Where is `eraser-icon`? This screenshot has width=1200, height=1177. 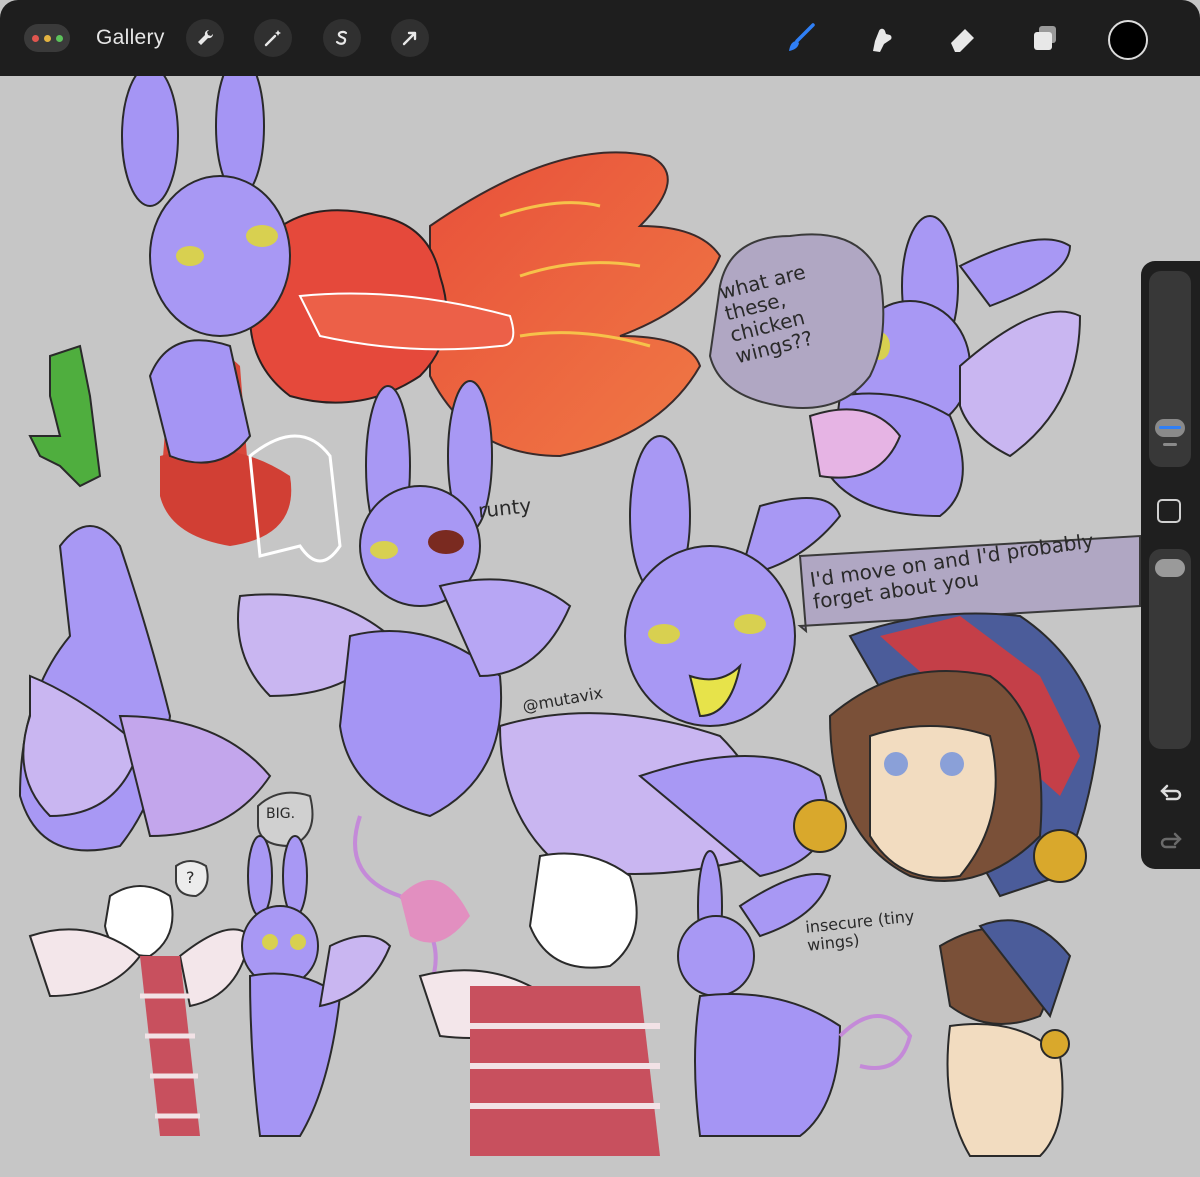
eraser-icon is located at coordinates (962, 40).